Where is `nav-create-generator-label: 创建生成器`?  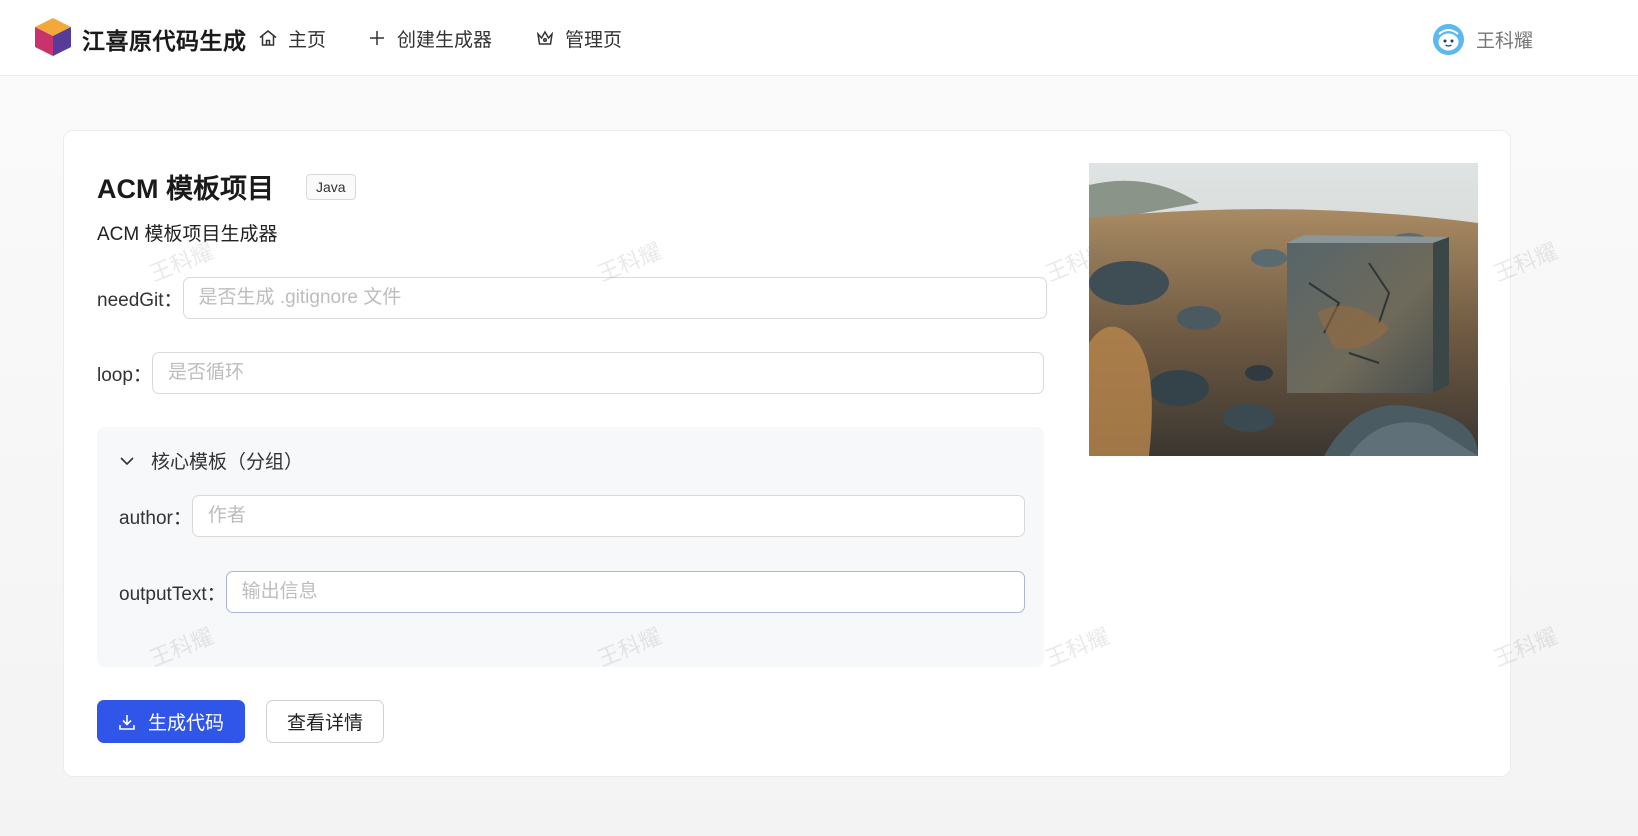
nav-create-generator-label: 创建生成器 is located at coordinates (445, 40).